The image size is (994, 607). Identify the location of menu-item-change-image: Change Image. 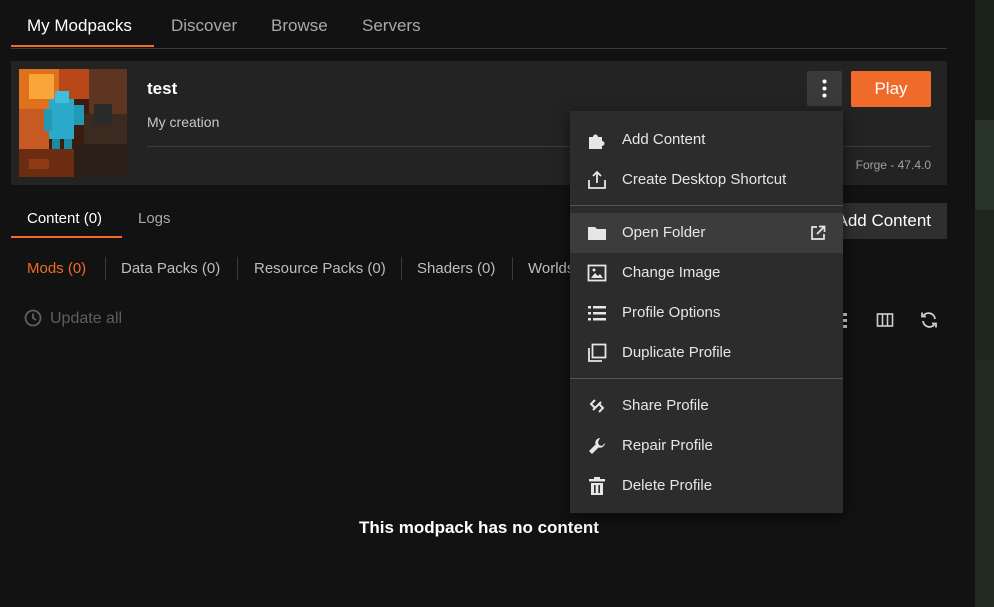
(706, 273).